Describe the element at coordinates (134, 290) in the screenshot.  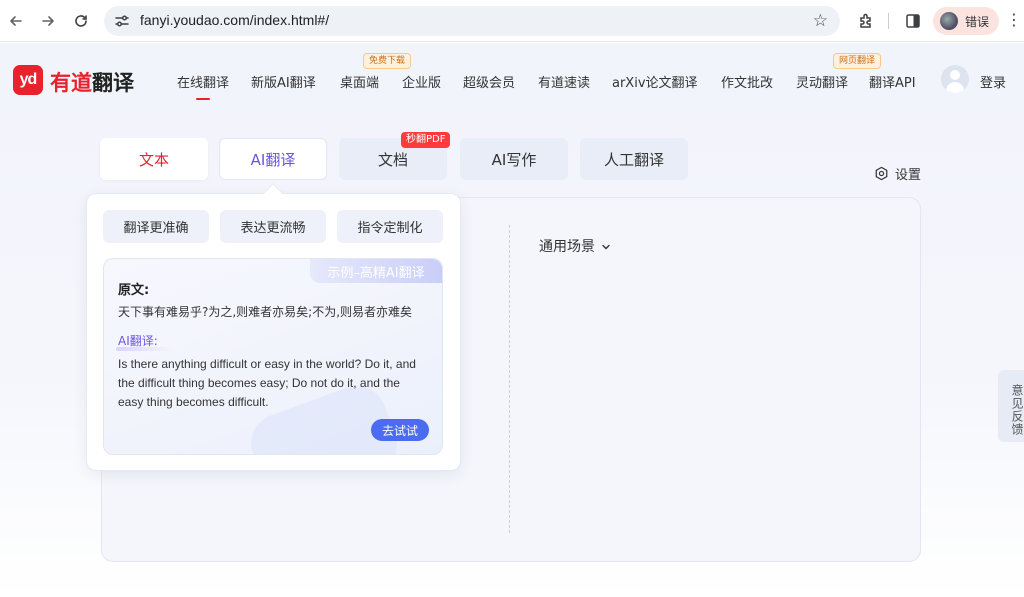
I see `original-label: 原文:` at that location.